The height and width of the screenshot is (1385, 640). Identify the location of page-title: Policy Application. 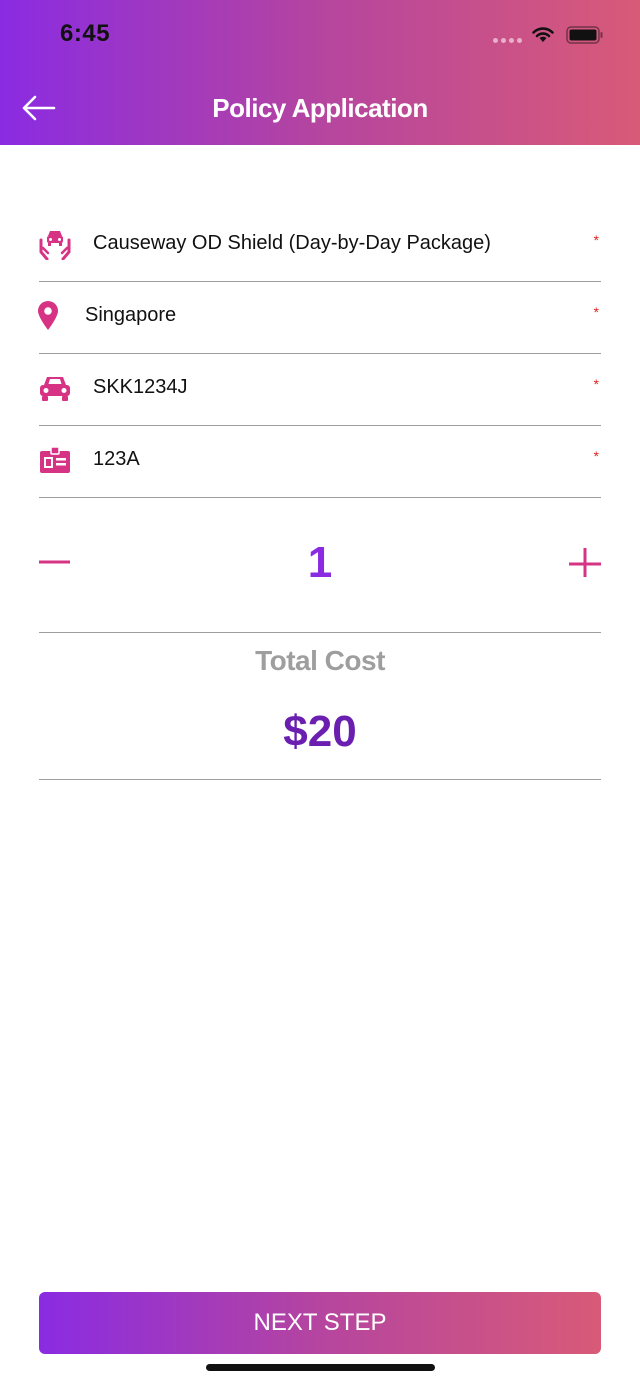
(320, 108).